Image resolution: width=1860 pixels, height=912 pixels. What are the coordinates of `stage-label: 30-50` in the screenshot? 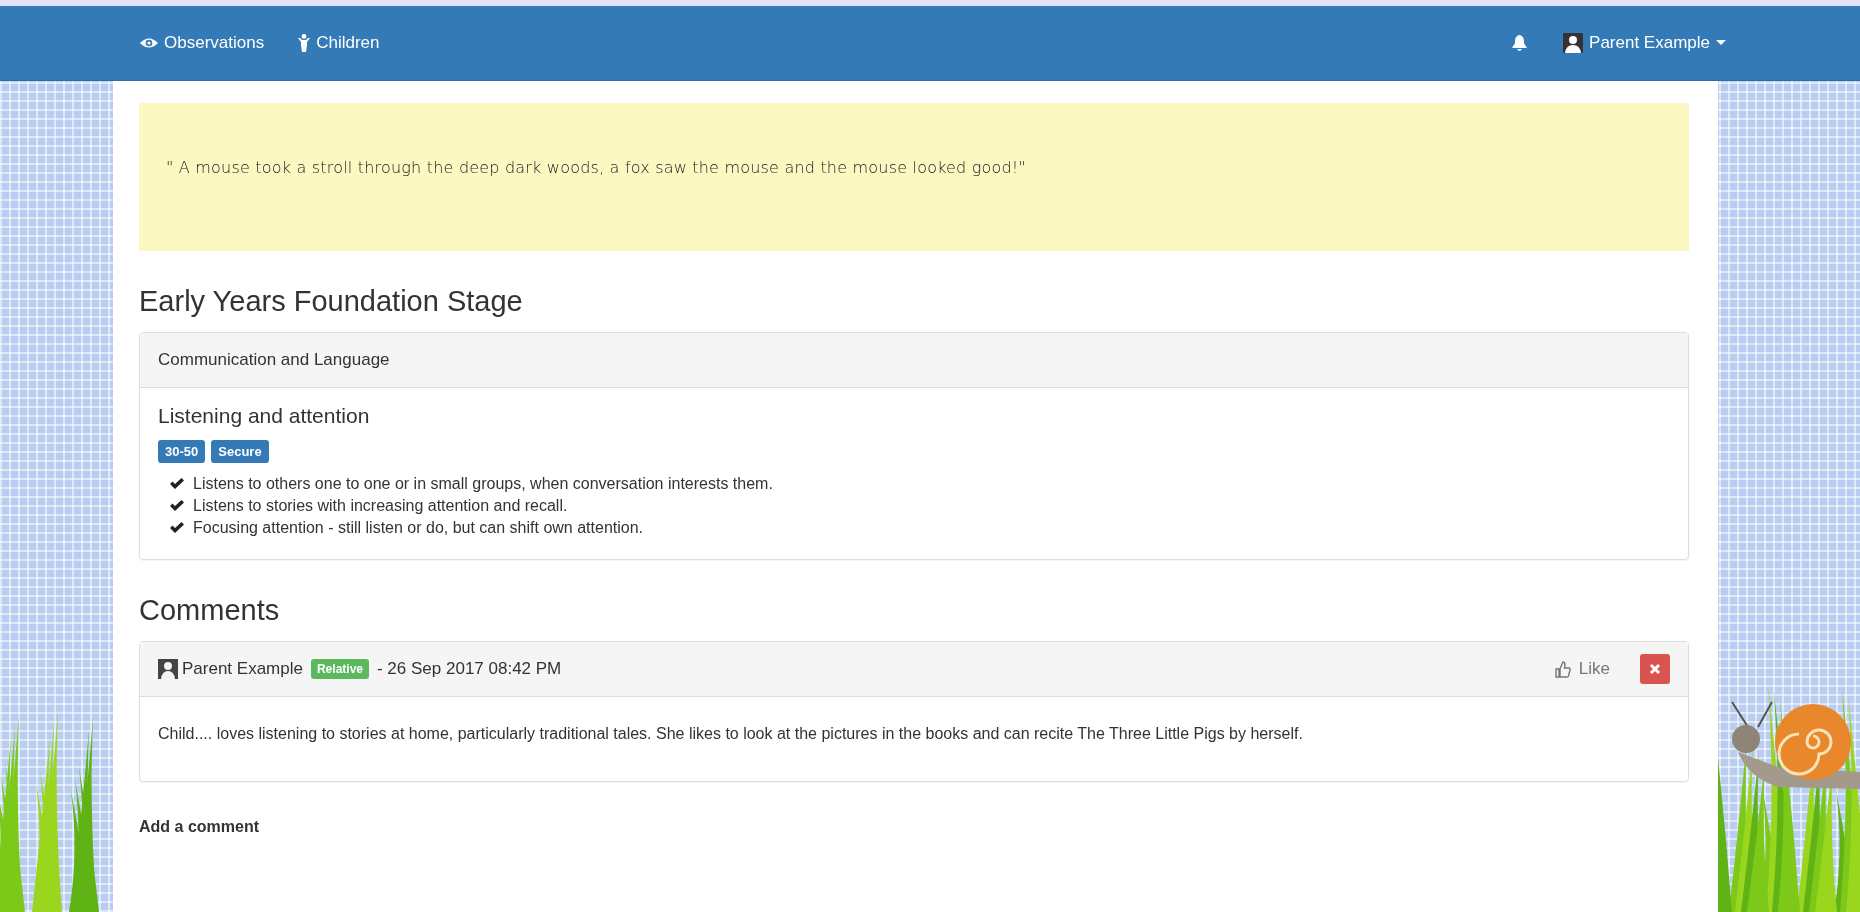 It's located at (182, 451).